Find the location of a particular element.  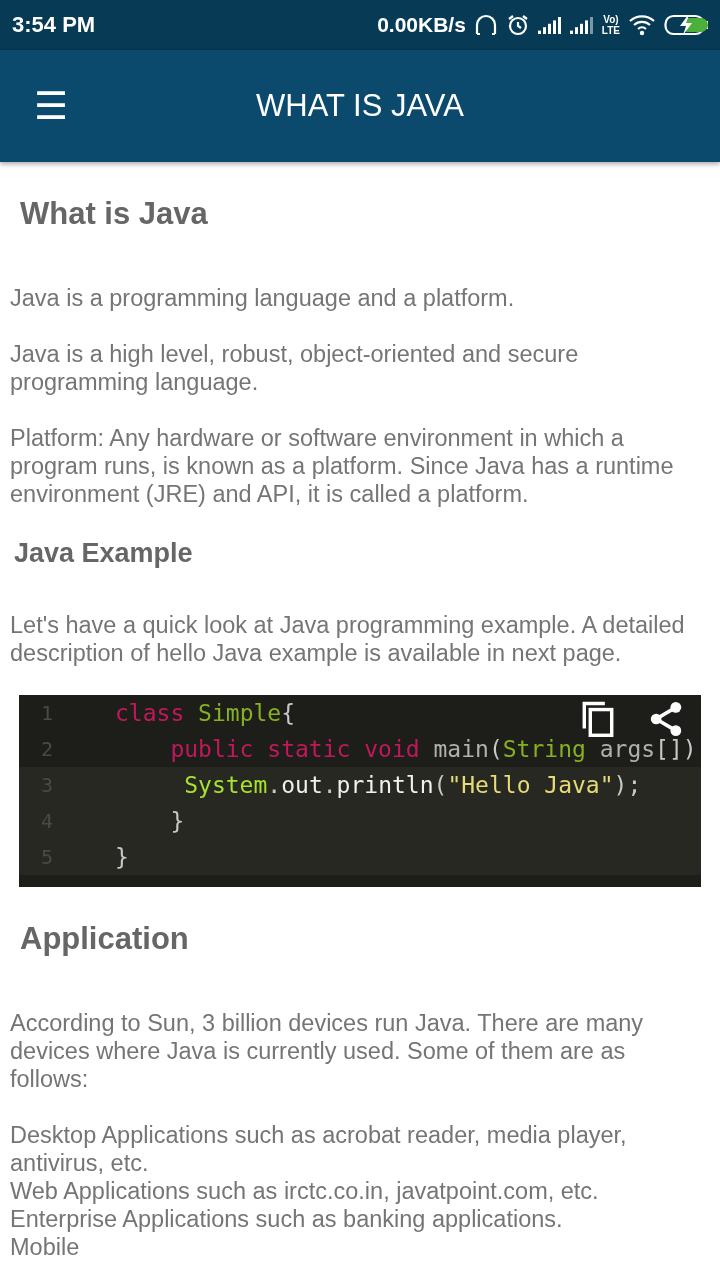

code-token: String is located at coordinates (544, 749).